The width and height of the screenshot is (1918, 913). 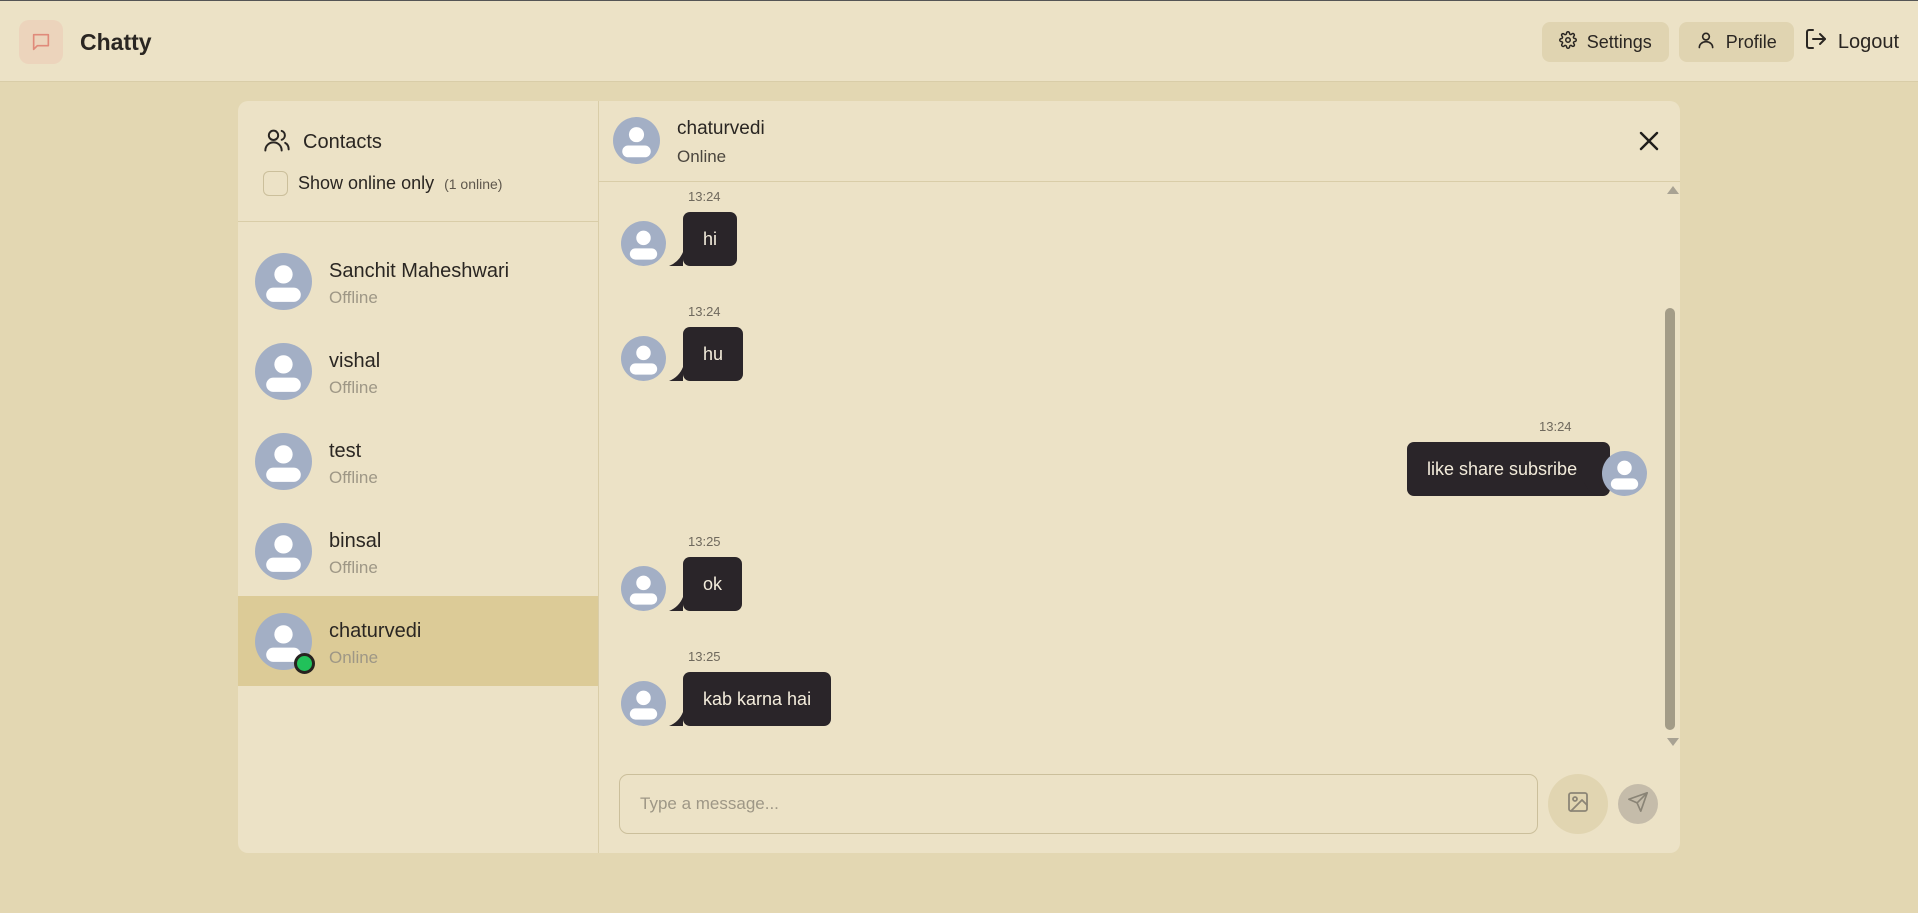 What do you see at coordinates (116, 41) in the screenshot?
I see `app-name: Chatty` at bounding box center [116, 41].